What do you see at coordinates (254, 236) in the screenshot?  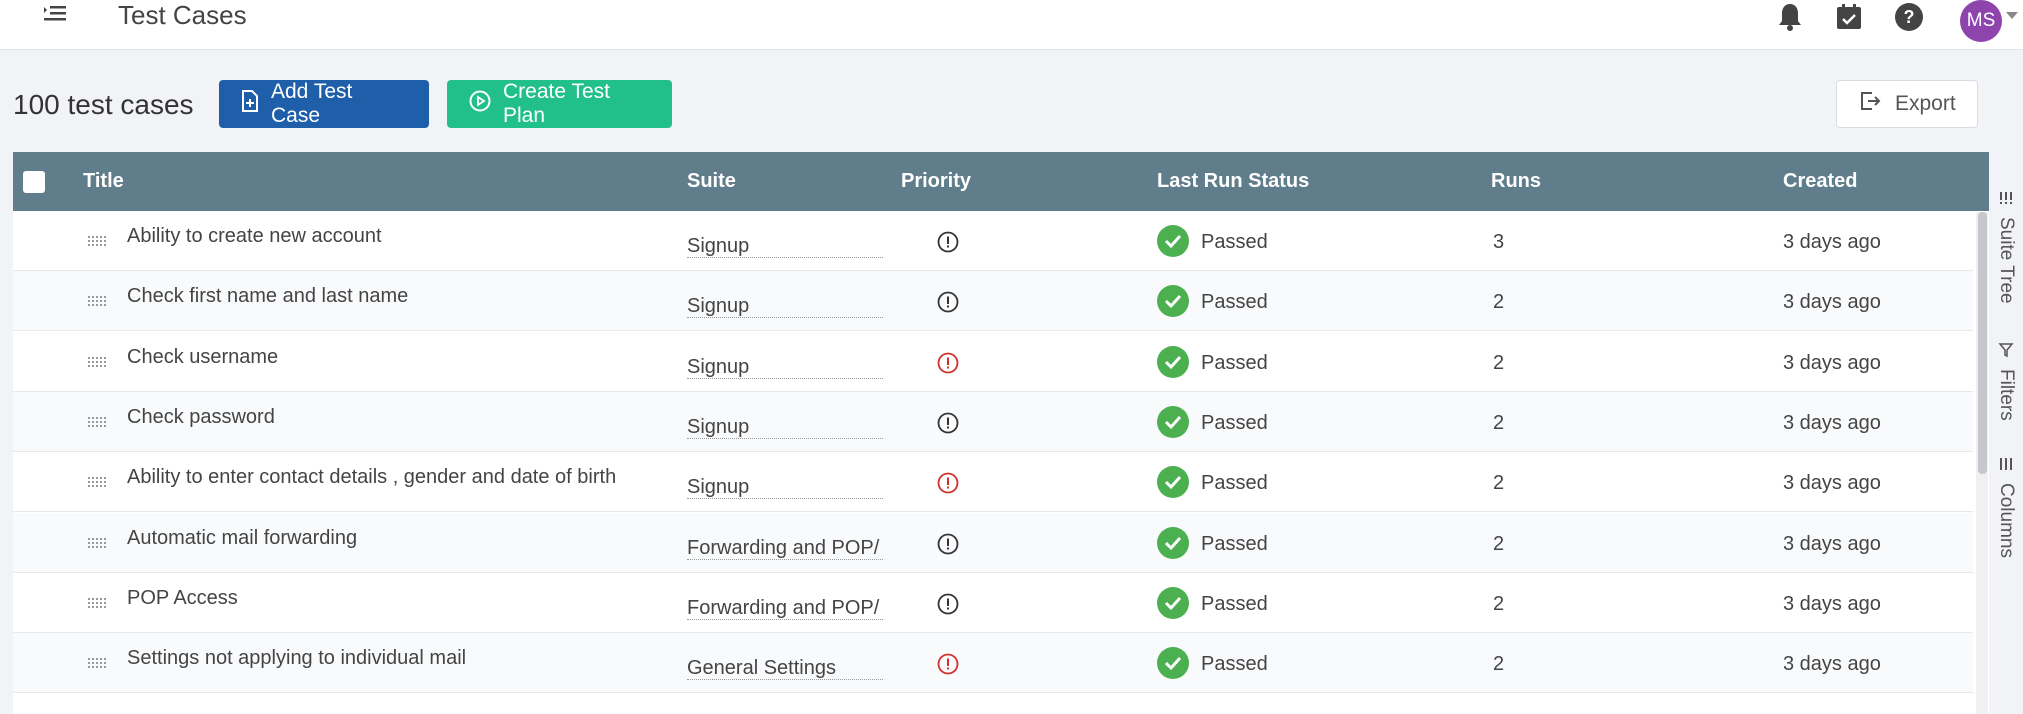 I see `test-case-title: Ability to create new account` at bounding box center [254, 236].